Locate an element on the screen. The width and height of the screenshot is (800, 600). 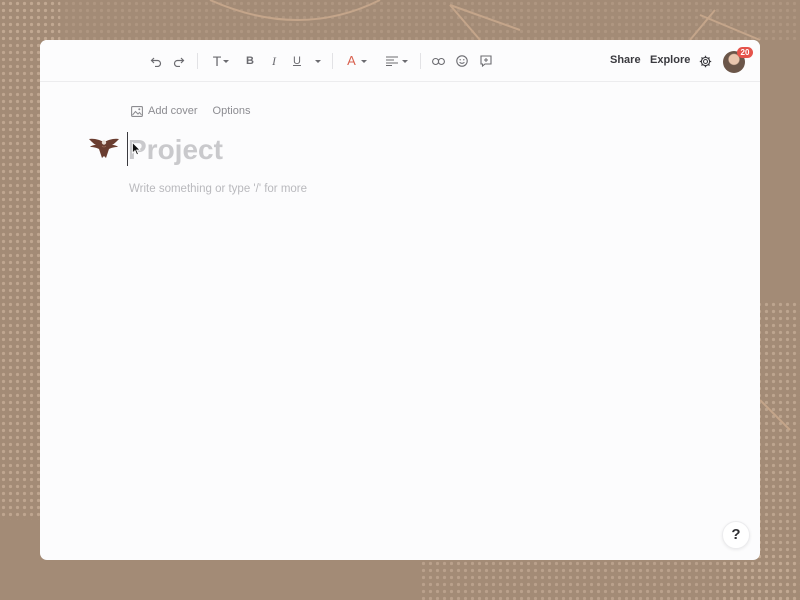
more-formatting-dropdown is located at coordinates (317, 61).